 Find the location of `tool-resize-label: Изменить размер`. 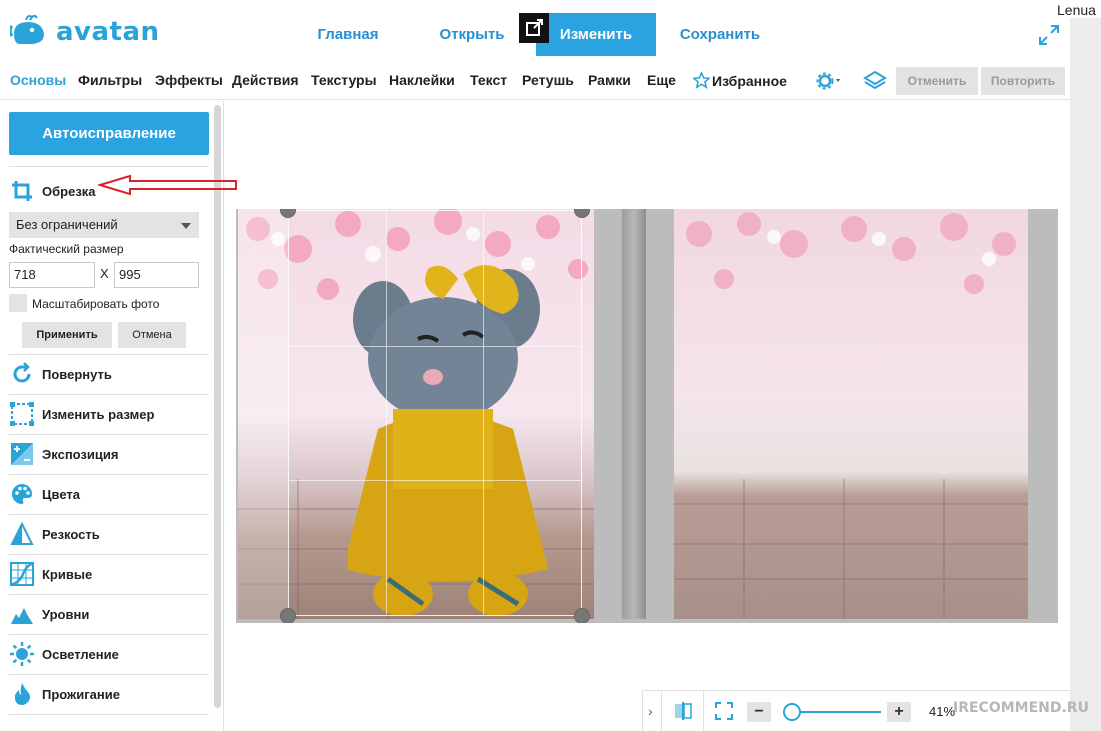

tool-resize-label: Изменить размер is located at coordinates (98, 414).